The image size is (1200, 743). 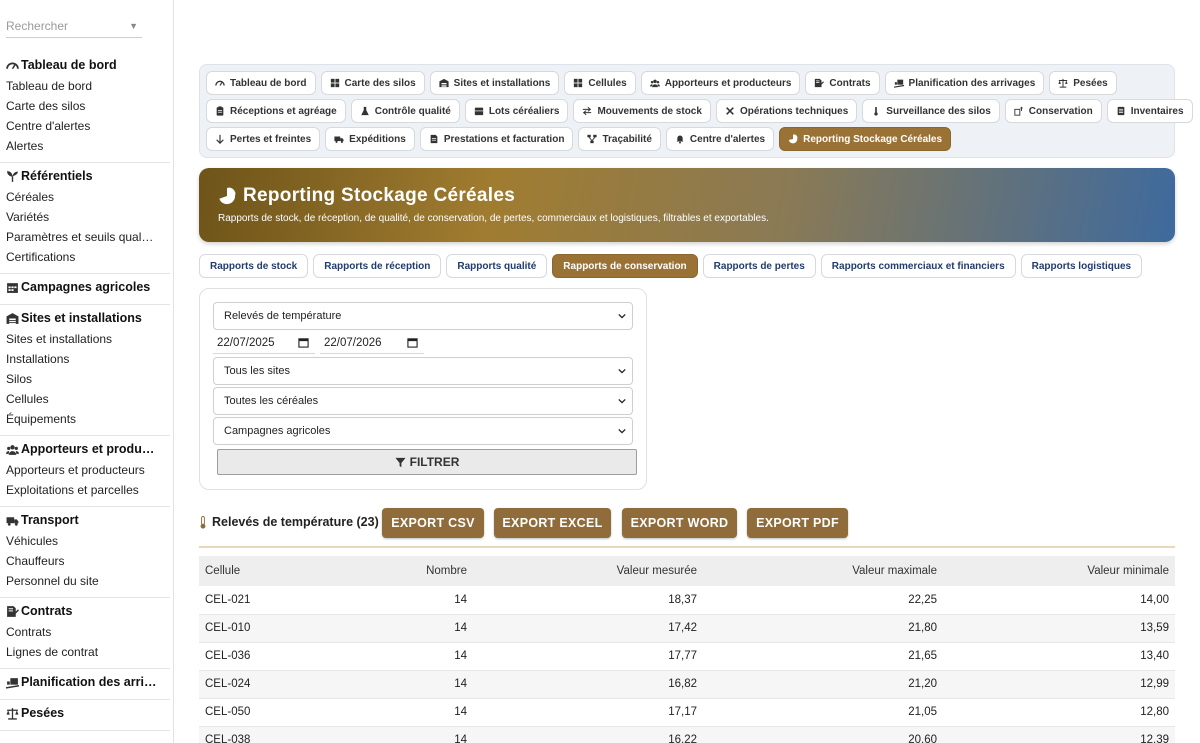 I want to click on table-cell: CEL-036, so click(x=255, y=656).